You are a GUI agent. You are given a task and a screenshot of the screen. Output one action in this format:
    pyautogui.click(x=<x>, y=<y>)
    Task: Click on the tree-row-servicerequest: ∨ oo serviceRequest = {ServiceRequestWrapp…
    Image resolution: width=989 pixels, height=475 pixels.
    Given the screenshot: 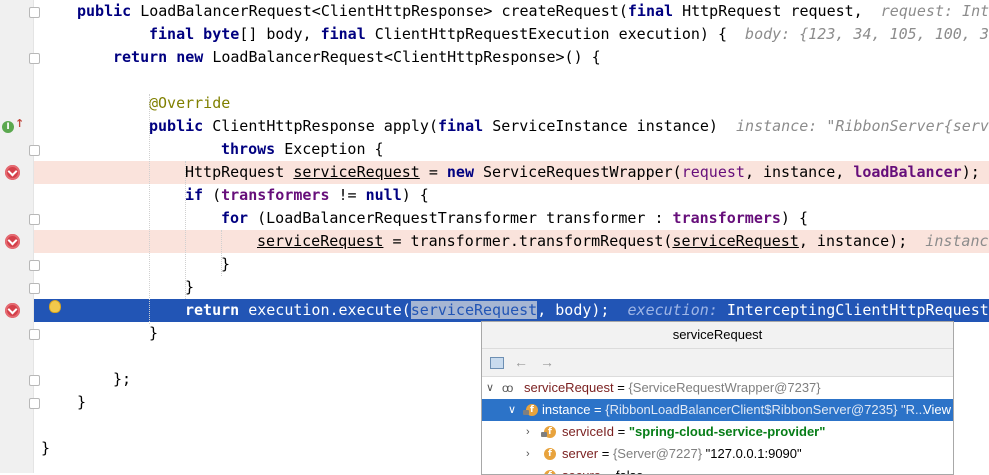 What is the action you would take?
    pyautogui.click(x=717, y=388)
    